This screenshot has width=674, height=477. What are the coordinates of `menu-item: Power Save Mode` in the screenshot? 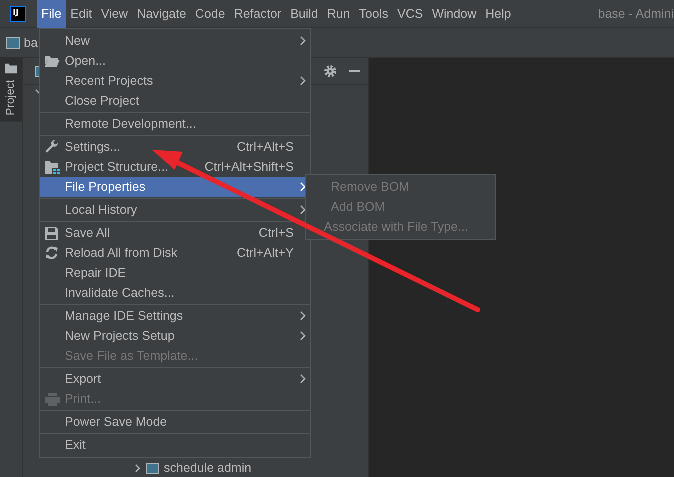 It's located at (175, 422).